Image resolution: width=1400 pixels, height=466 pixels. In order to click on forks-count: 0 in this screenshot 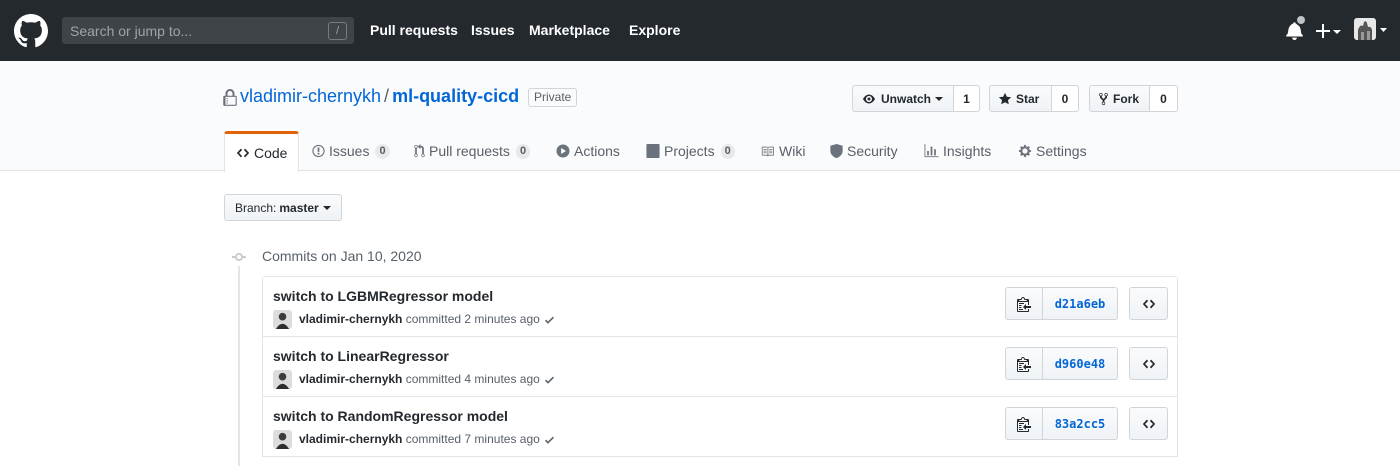, I will do `click(1164, 98)`.